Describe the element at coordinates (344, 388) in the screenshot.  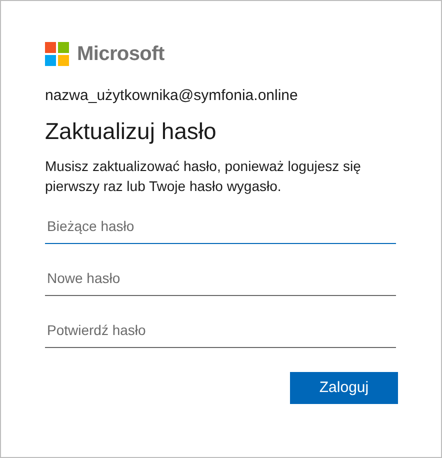
I see `sign-in-button: Zaloguj` at that location.